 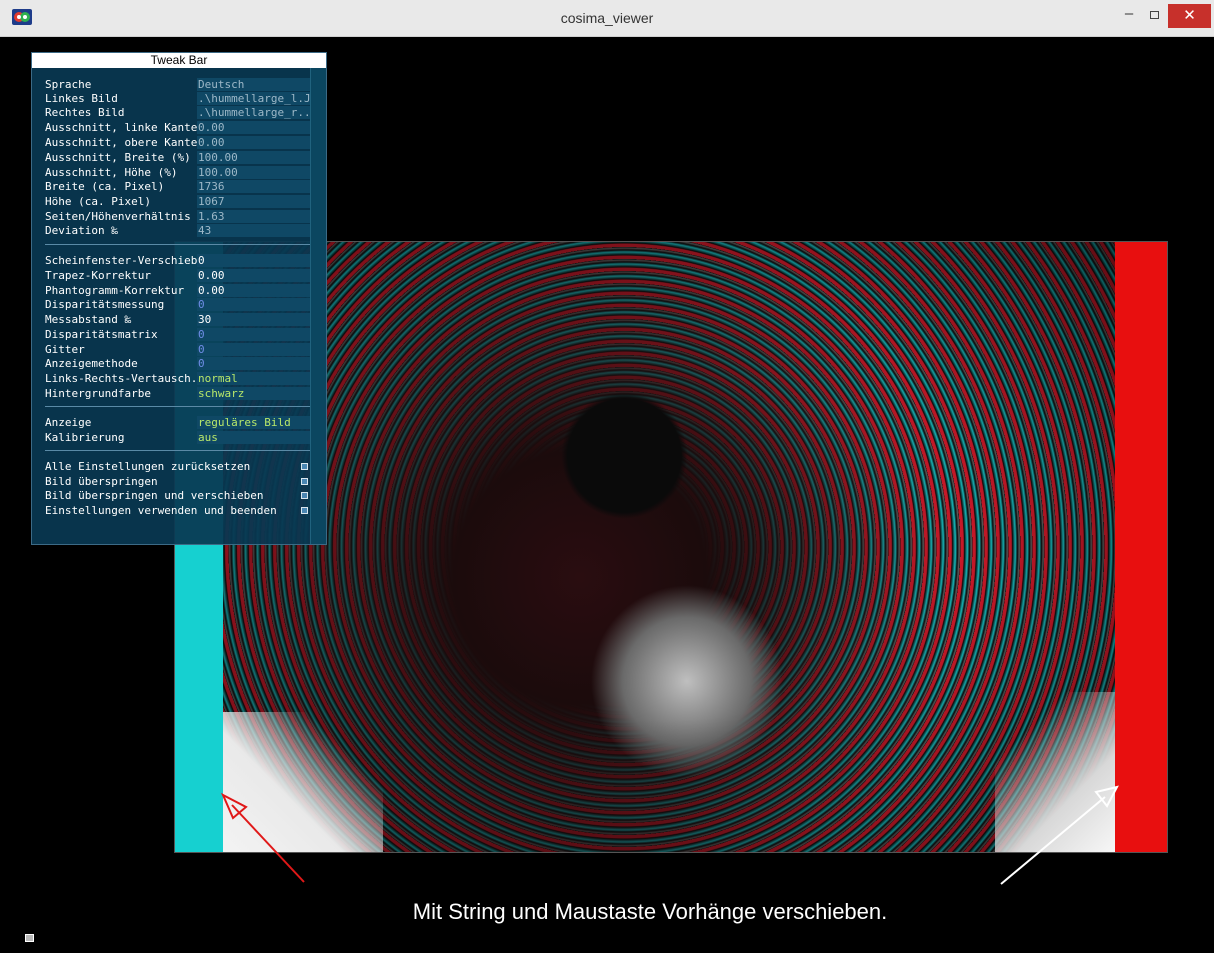 What do you see at coordinates (177, 276) in the screenshot?
I see `setting-row-trapez: Trapez-Korrektur 0.00` at bounding box center [177, 276].